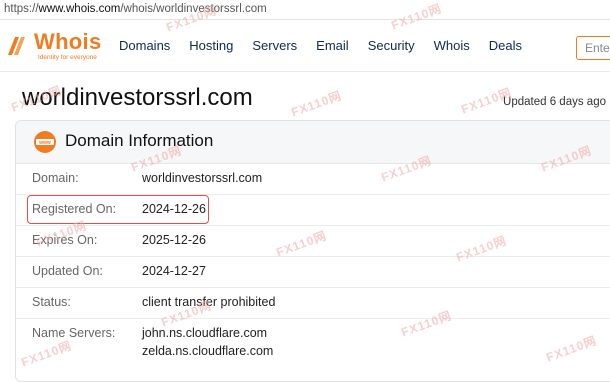 The width and height of the screenshot is (610, 382). I want to click on row-expires-on: Expires On: 2025-12-26, so click(313, 241).